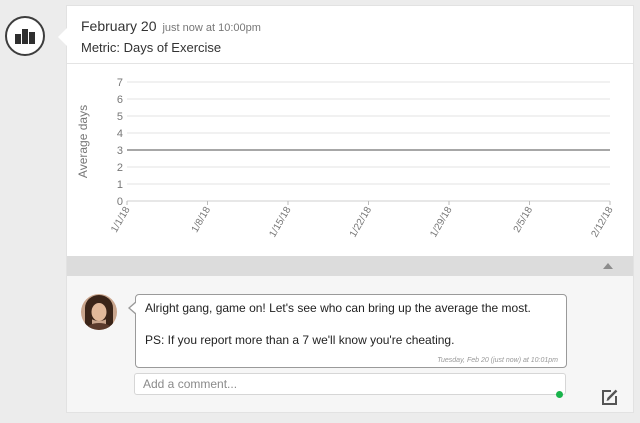 This screenshot has height=423, width=640. What do you see at coordinates (120, 100) in the screenshot?
I see `y-tick-label: 6` at bounding box center [120, 100].